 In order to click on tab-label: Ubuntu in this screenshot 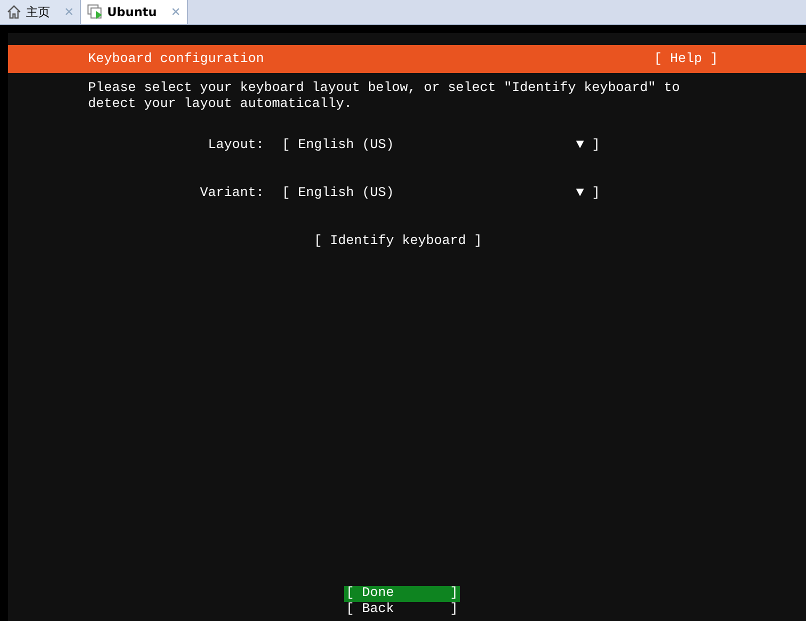, I will do `click(132, 12)`.